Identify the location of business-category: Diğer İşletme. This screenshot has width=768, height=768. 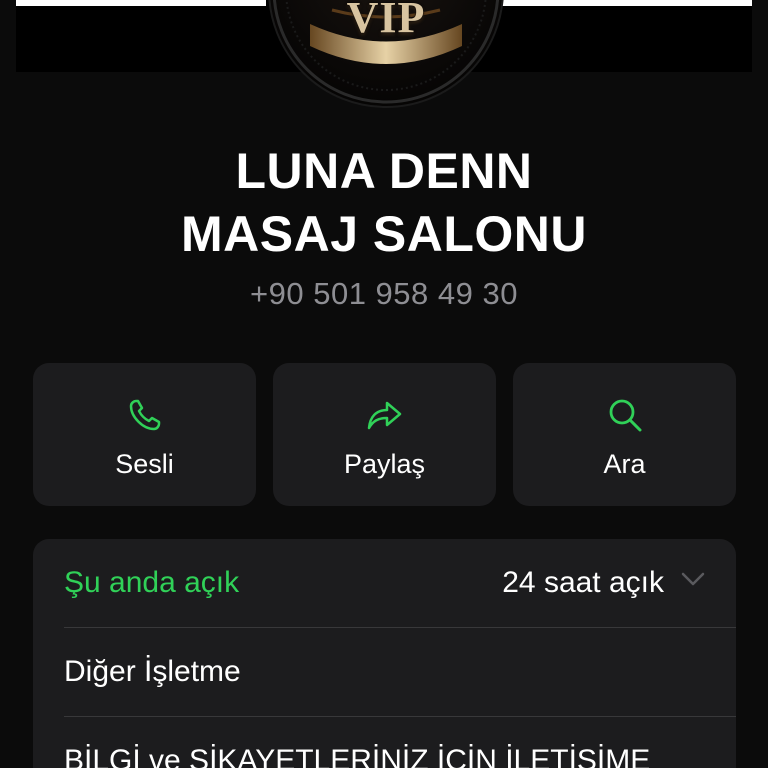
(152, 671).